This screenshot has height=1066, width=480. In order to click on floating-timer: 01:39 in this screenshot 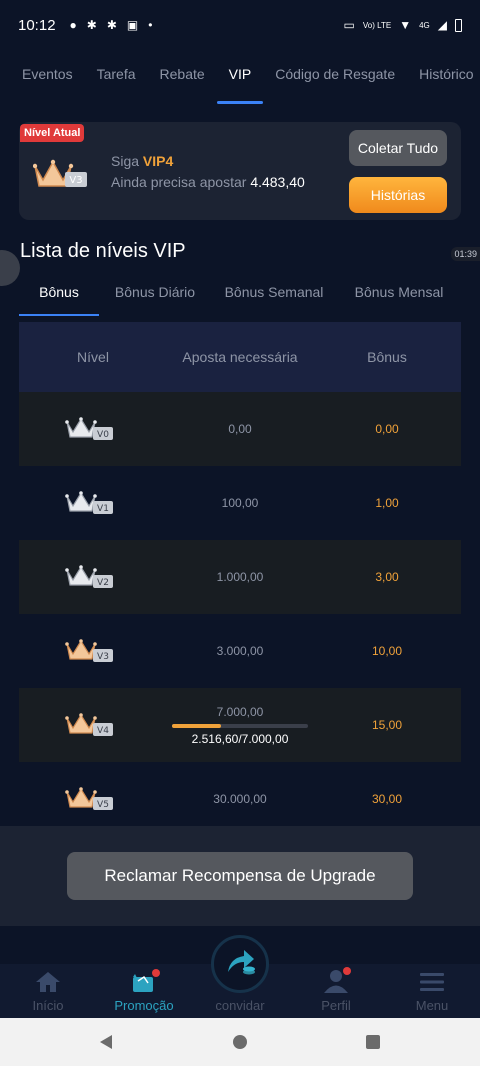, I will do `click(465, 254)`.